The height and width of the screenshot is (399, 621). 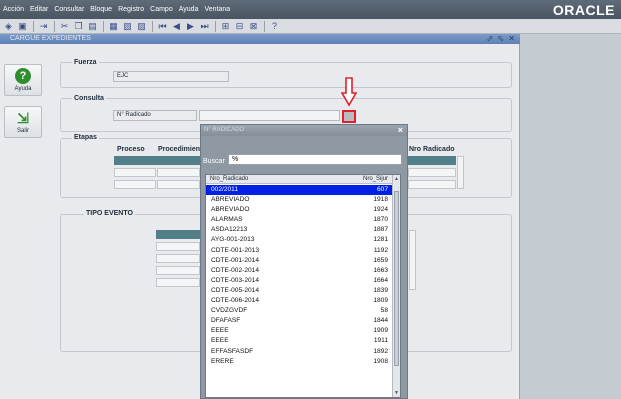 I want to click on col-procedimiento: Procedimien, so click(x=179, y=149).